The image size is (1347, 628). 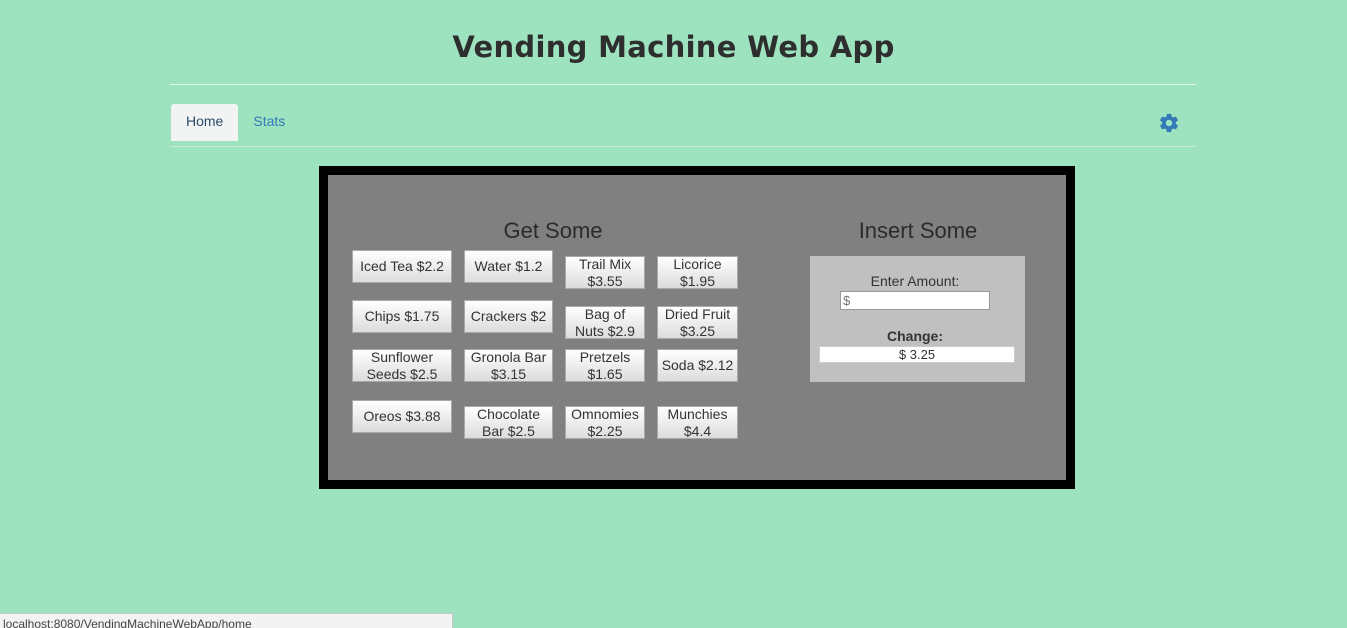 I want to click on product-button: Bag of Nuts $2.9, so click(x=605, y=322).